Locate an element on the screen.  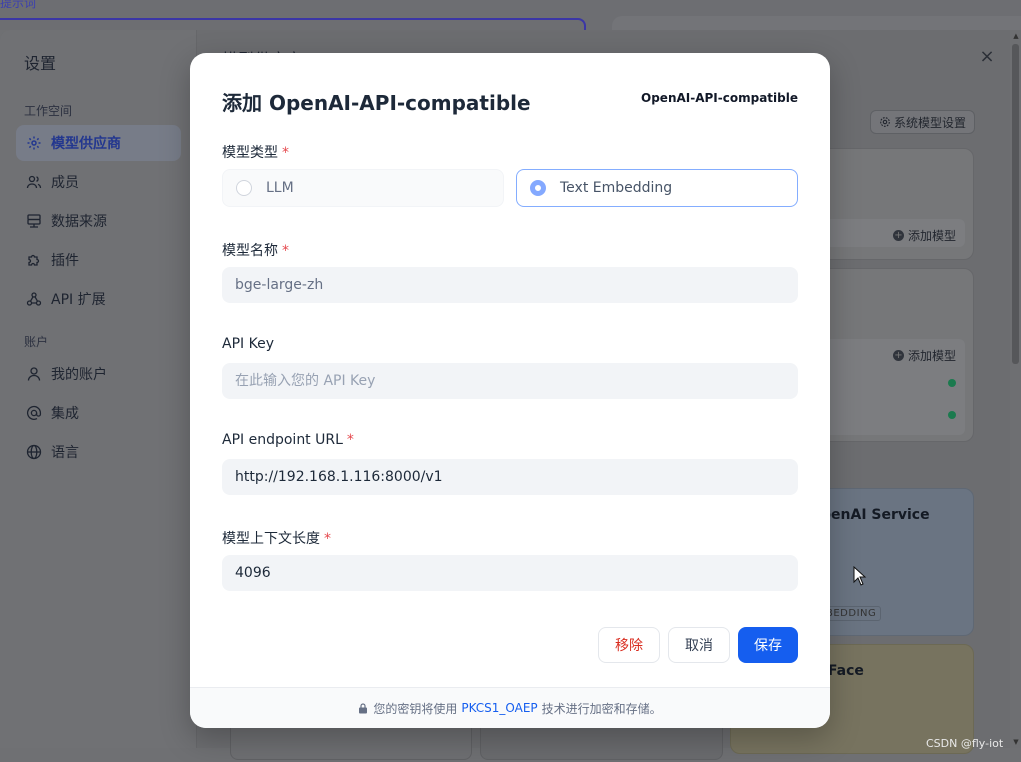
sidebar-group-account: 账户 is located at coordinates (36, 342).